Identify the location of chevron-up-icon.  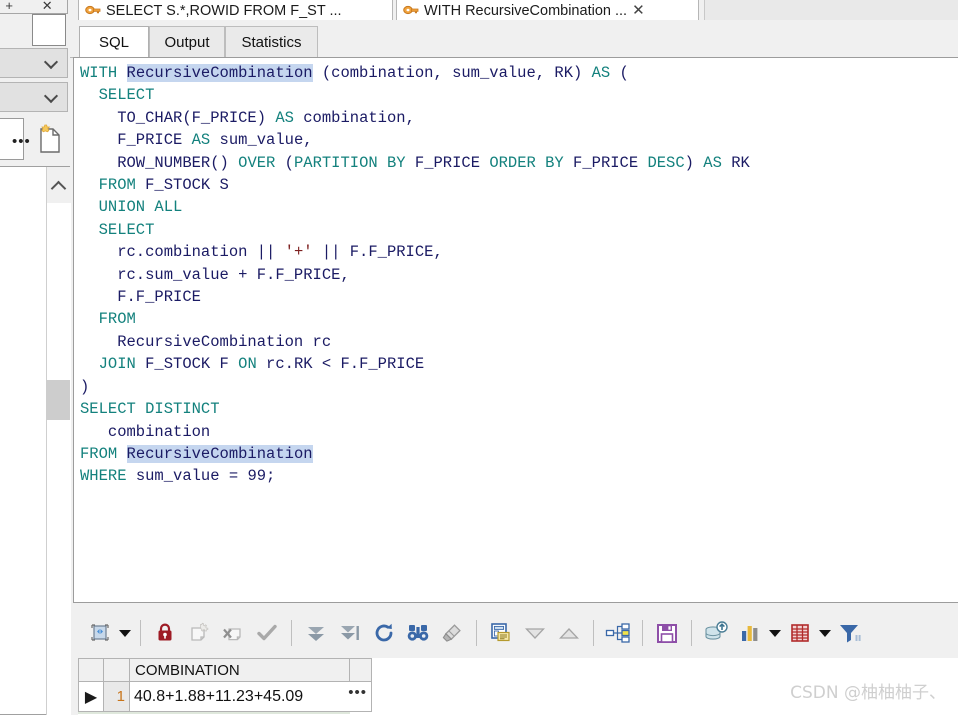
(59, 185).